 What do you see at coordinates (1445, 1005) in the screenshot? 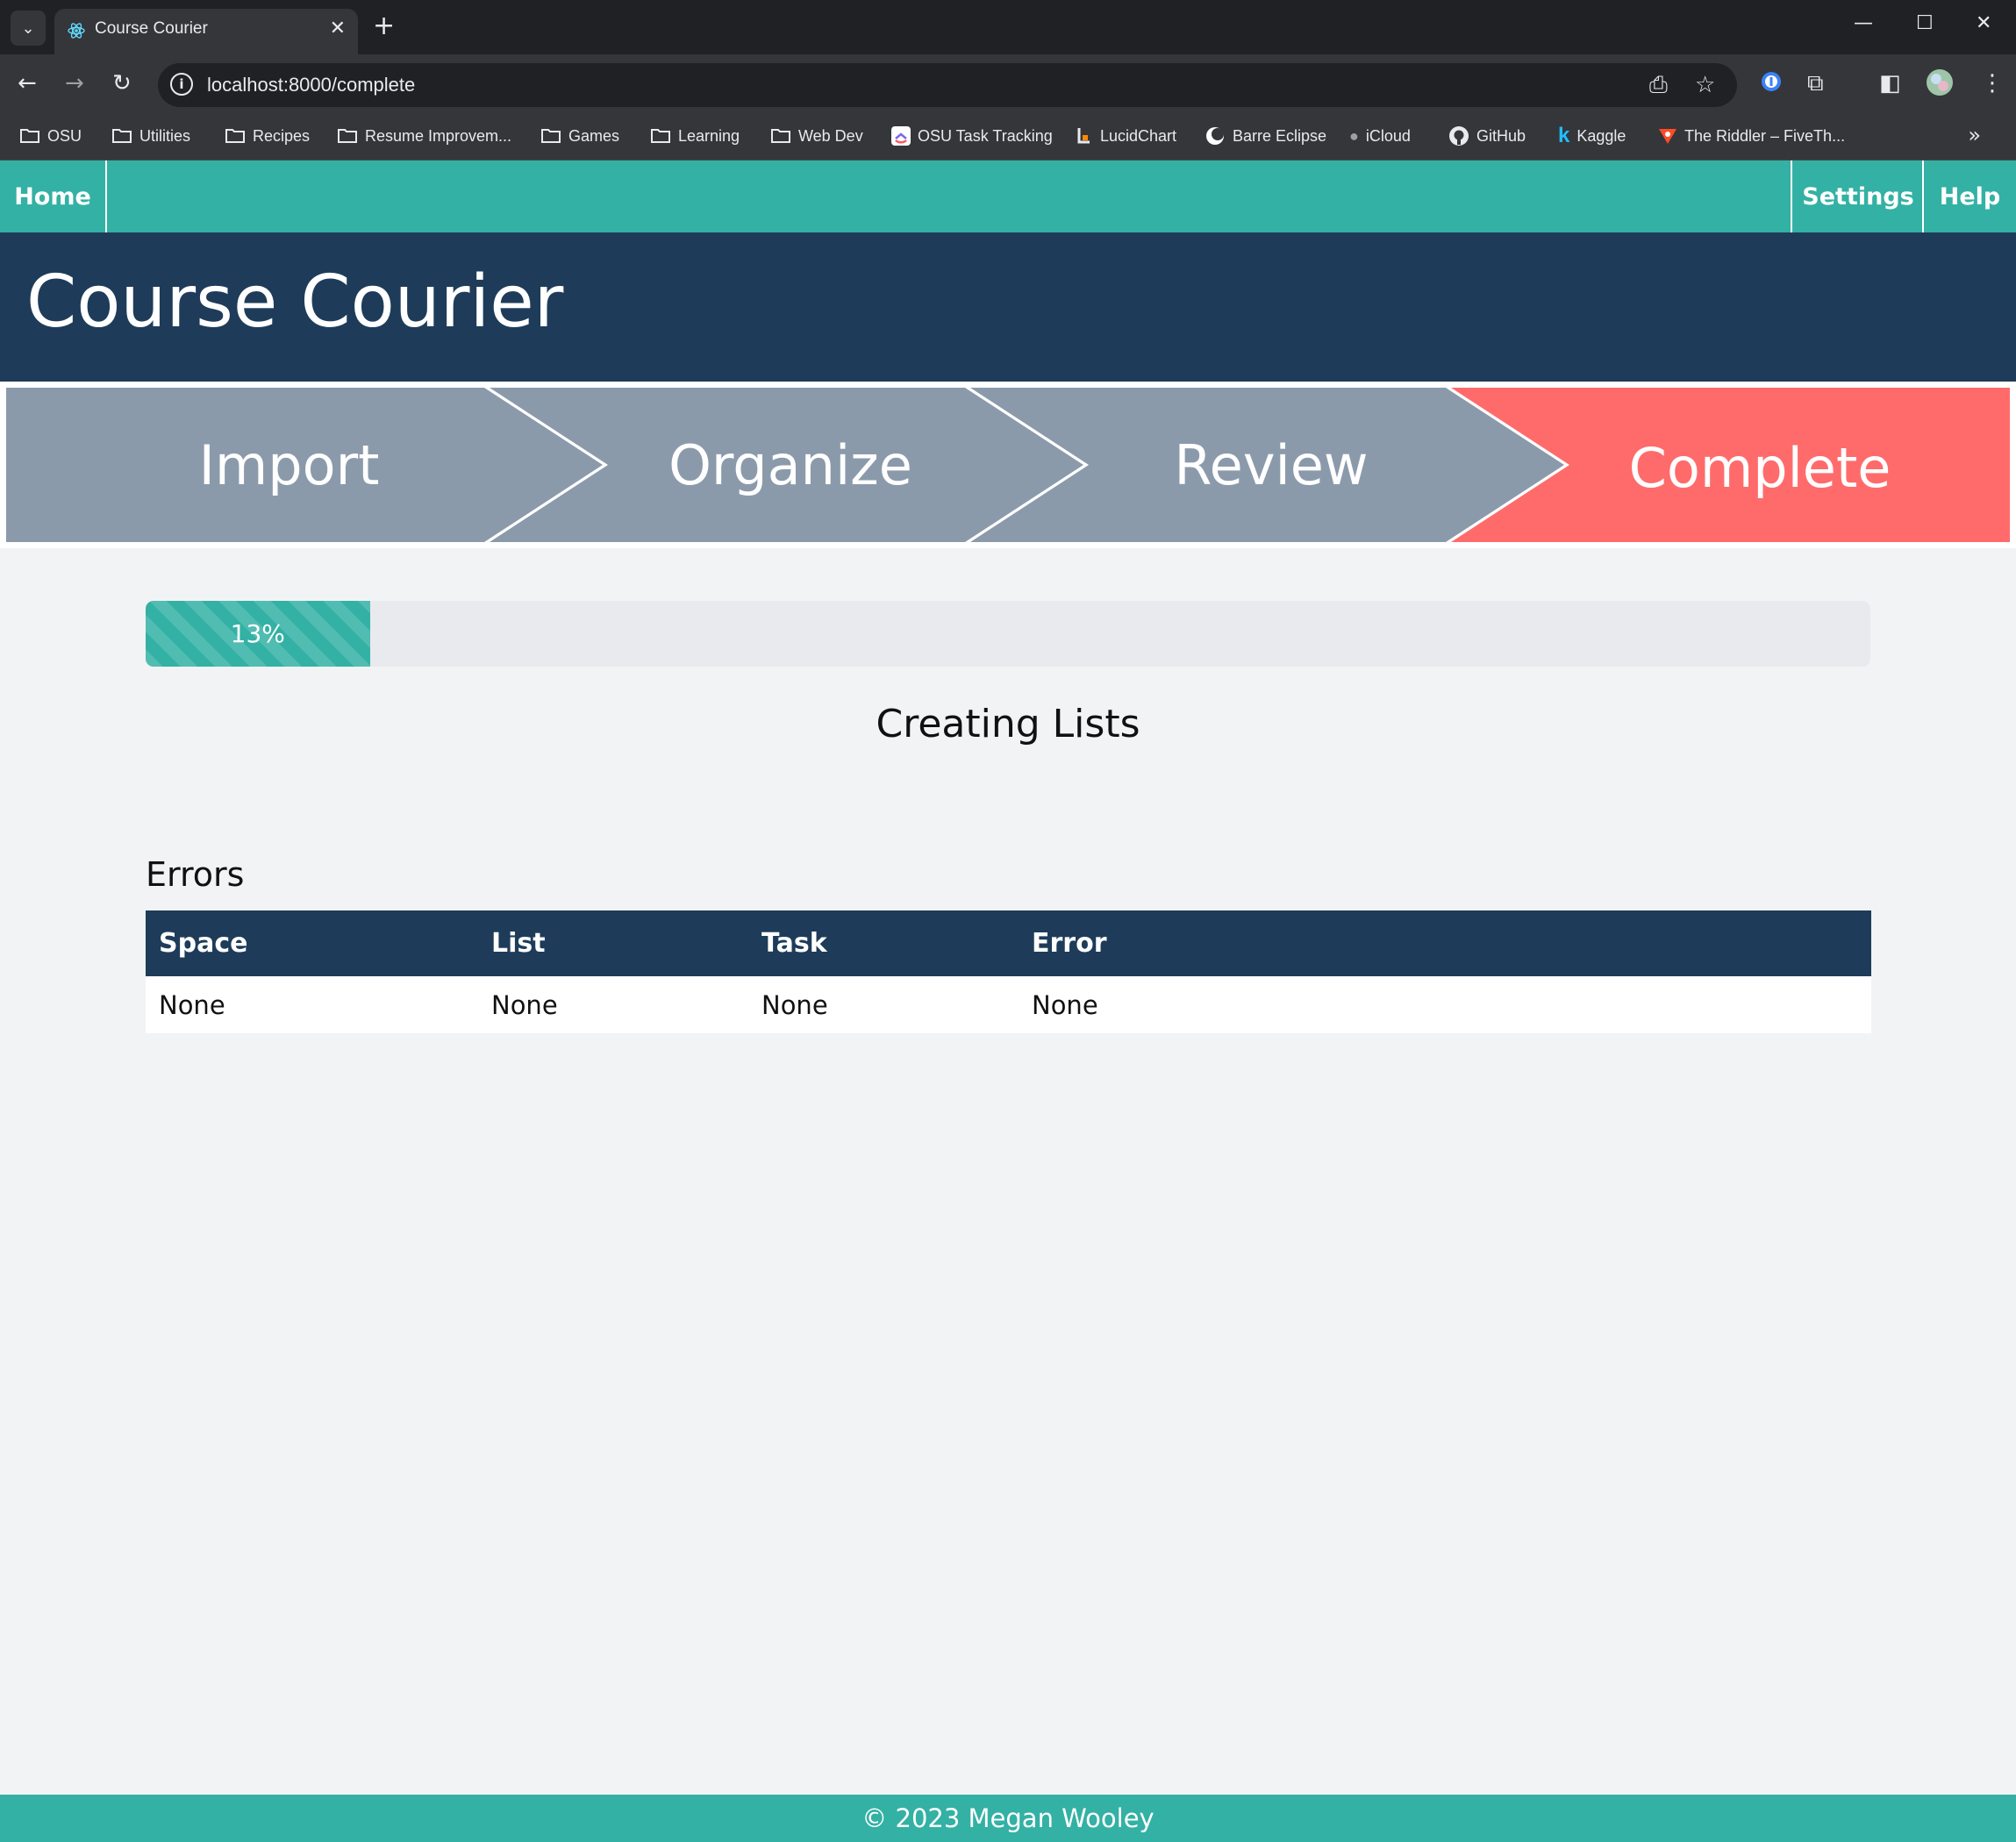
I see `cell-error: None` at bounding box center [1445, 1005].